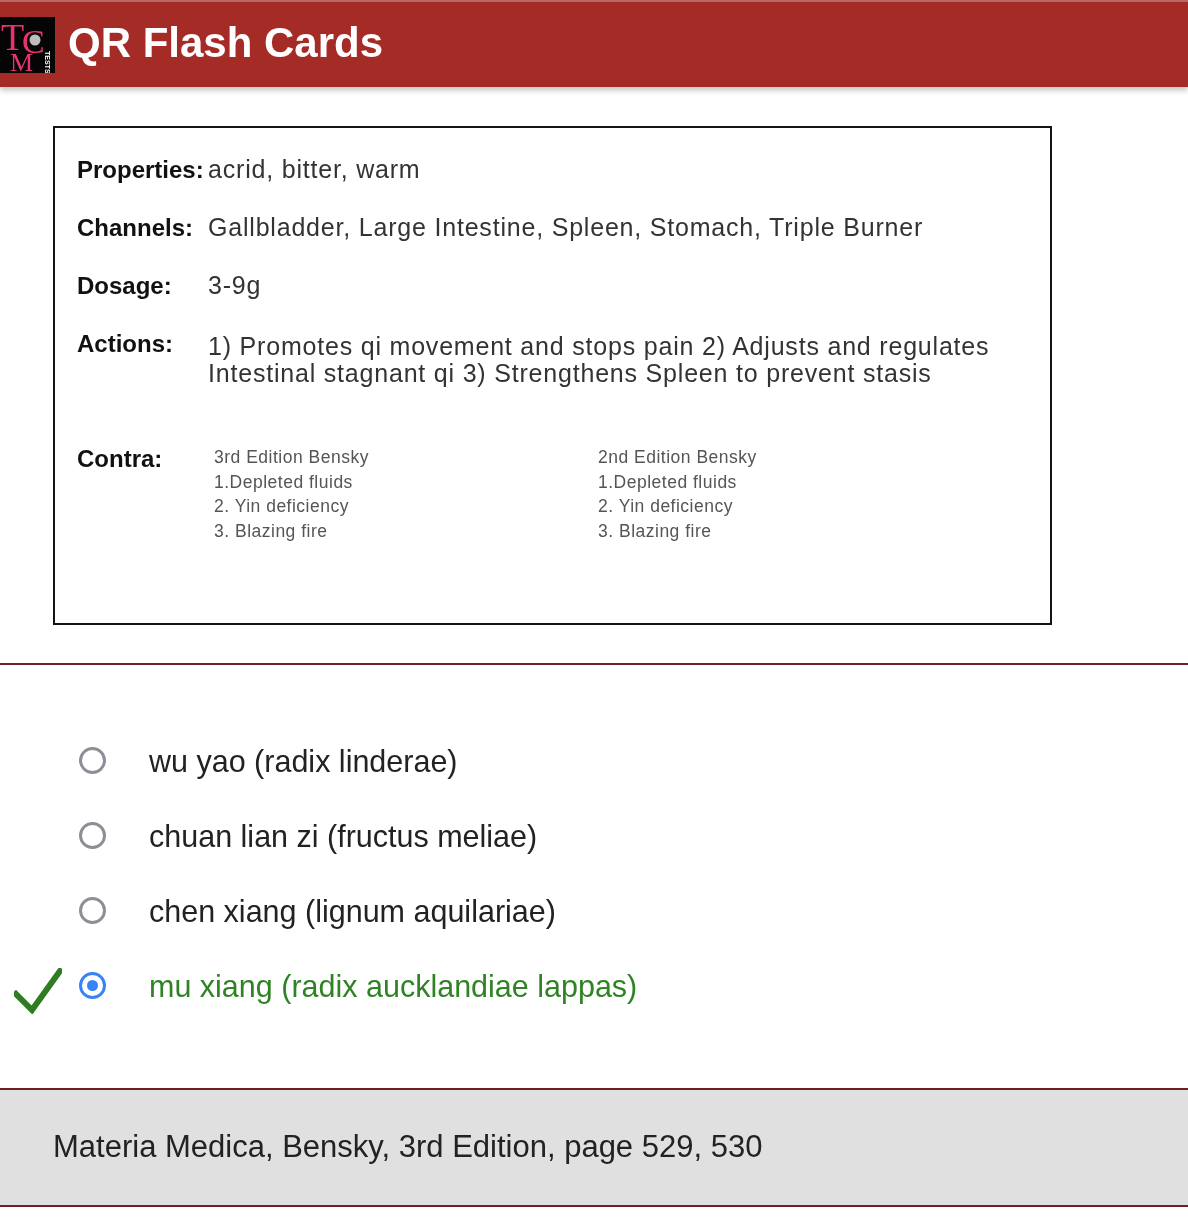 The image size is (1188, 1232). What do you see at coordinates (315, 170) in the screenshot?
I see `field-value: acrid, bitter, warm` at bounding box center [315, 170].